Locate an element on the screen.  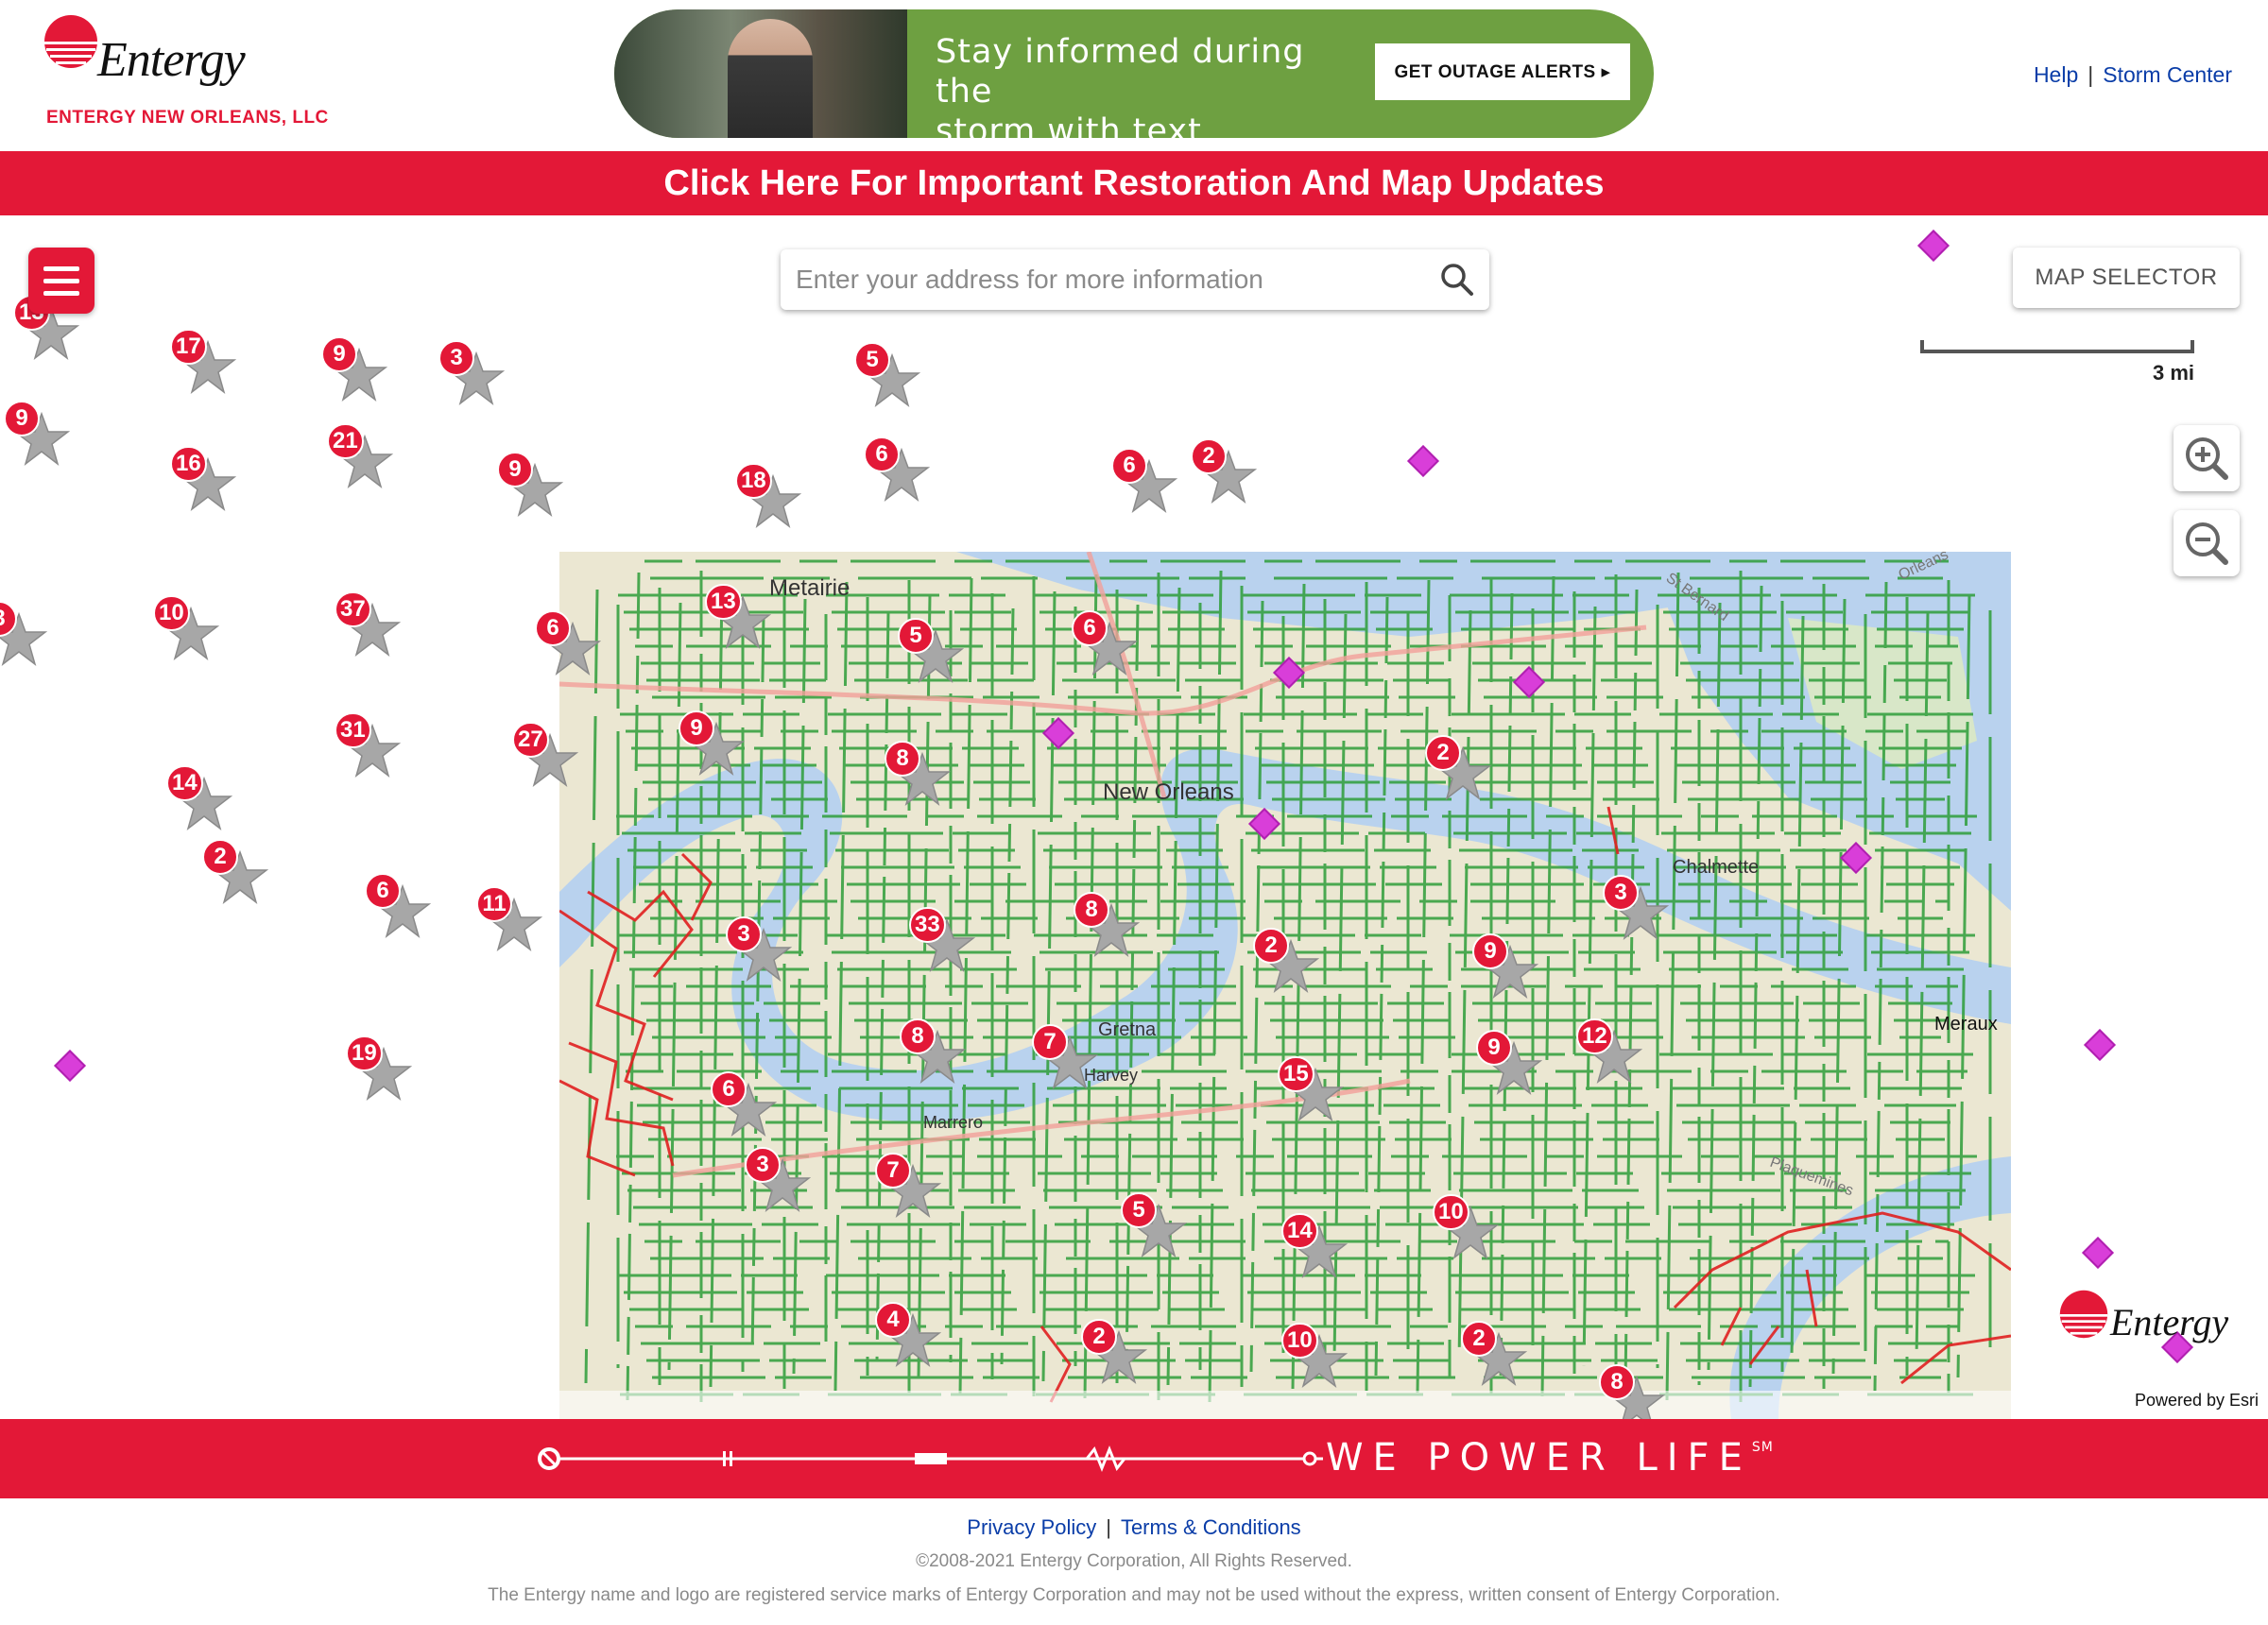
terms-conditions-link: Terms & Conditions is located at coordinates (1211, 1527).